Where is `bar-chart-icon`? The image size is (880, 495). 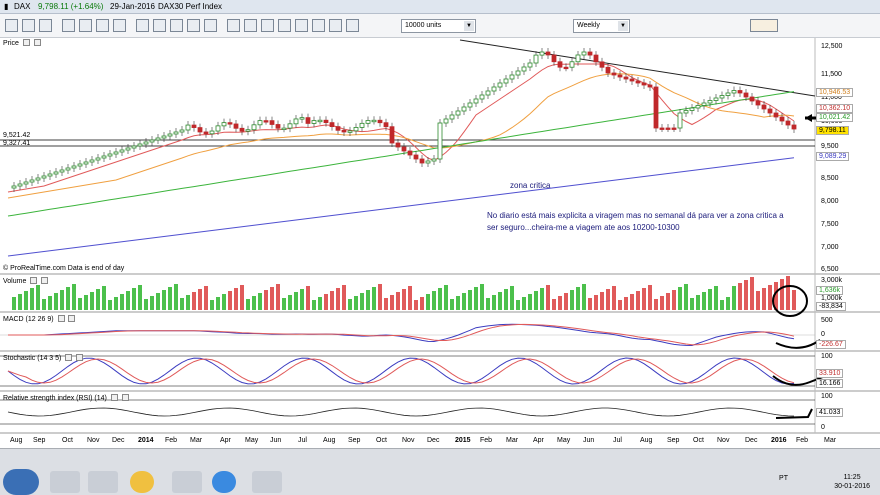 bar-chart-icon is located at coordinates (28, 25).